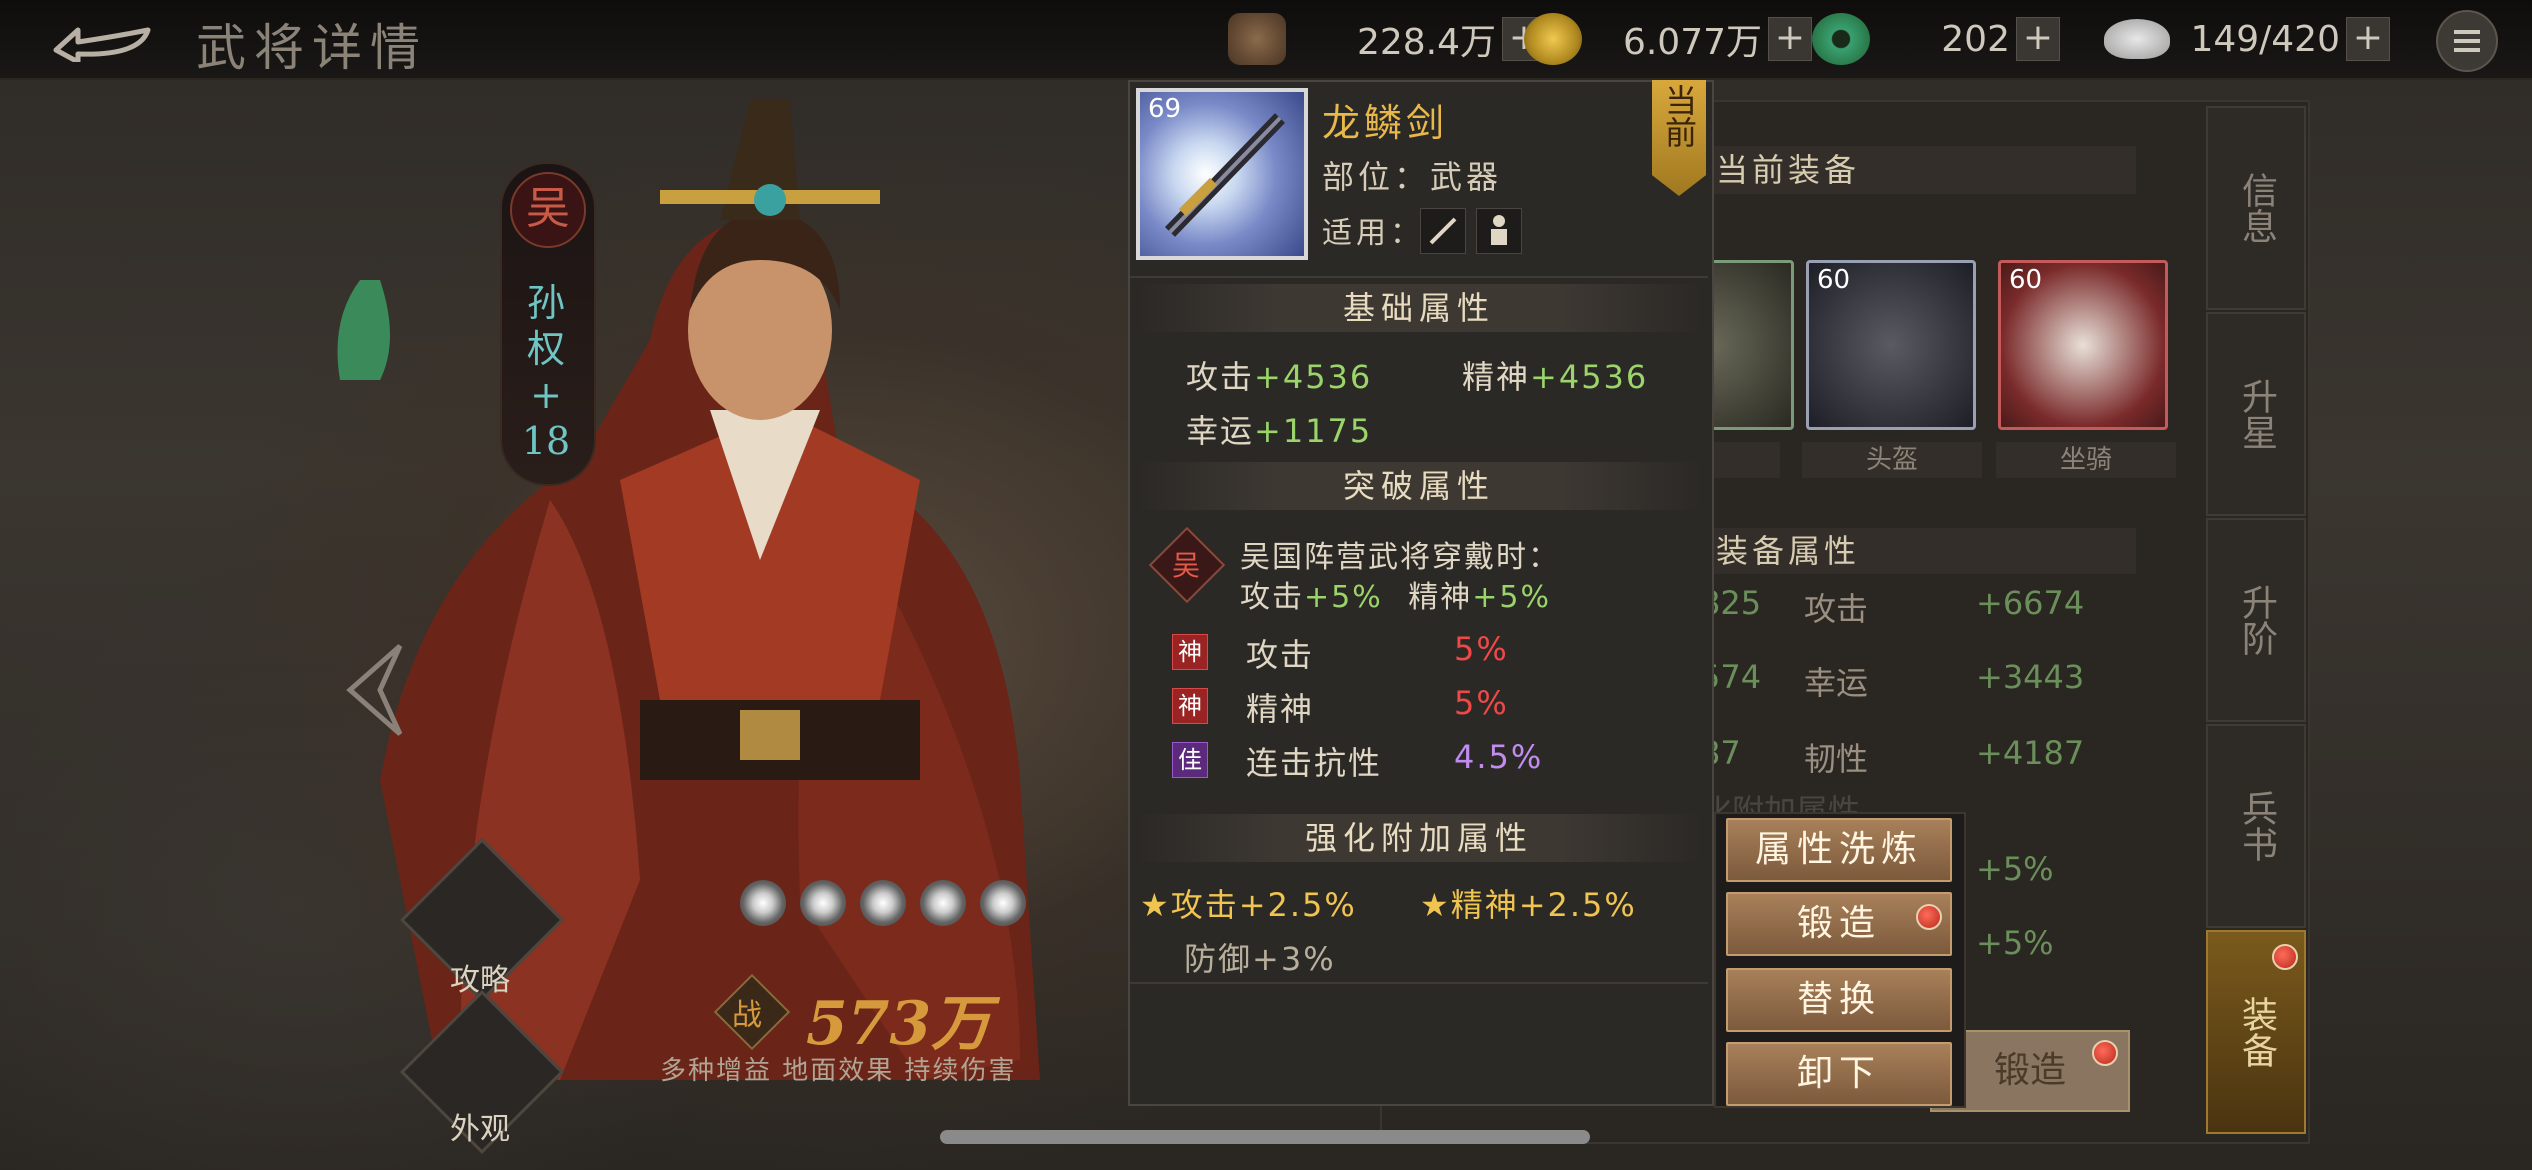 This screenshot has width=2532, height=1170. Describe the element at coordinates (1279, 429) in the screenshot. I see `base-attr-luck: 幸运+1175` at that location.